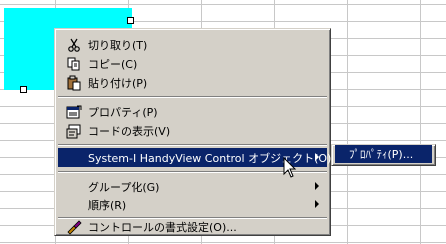 This screenshot has height=244, width=446. I want to click on scissors-icon, so click(74, 45).